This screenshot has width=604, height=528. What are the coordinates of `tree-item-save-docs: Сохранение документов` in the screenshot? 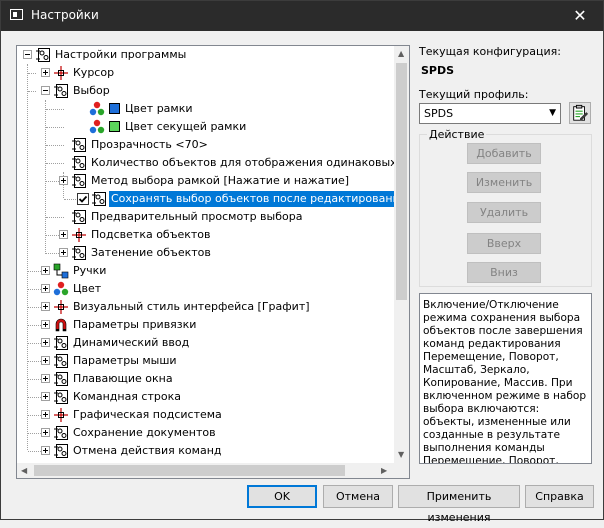 It's located at (205, 433).